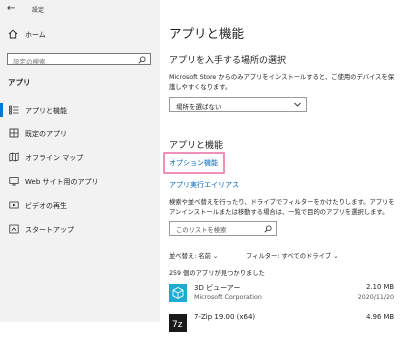  I want to click on home-nav-item: ホーム, so click(80, 35).